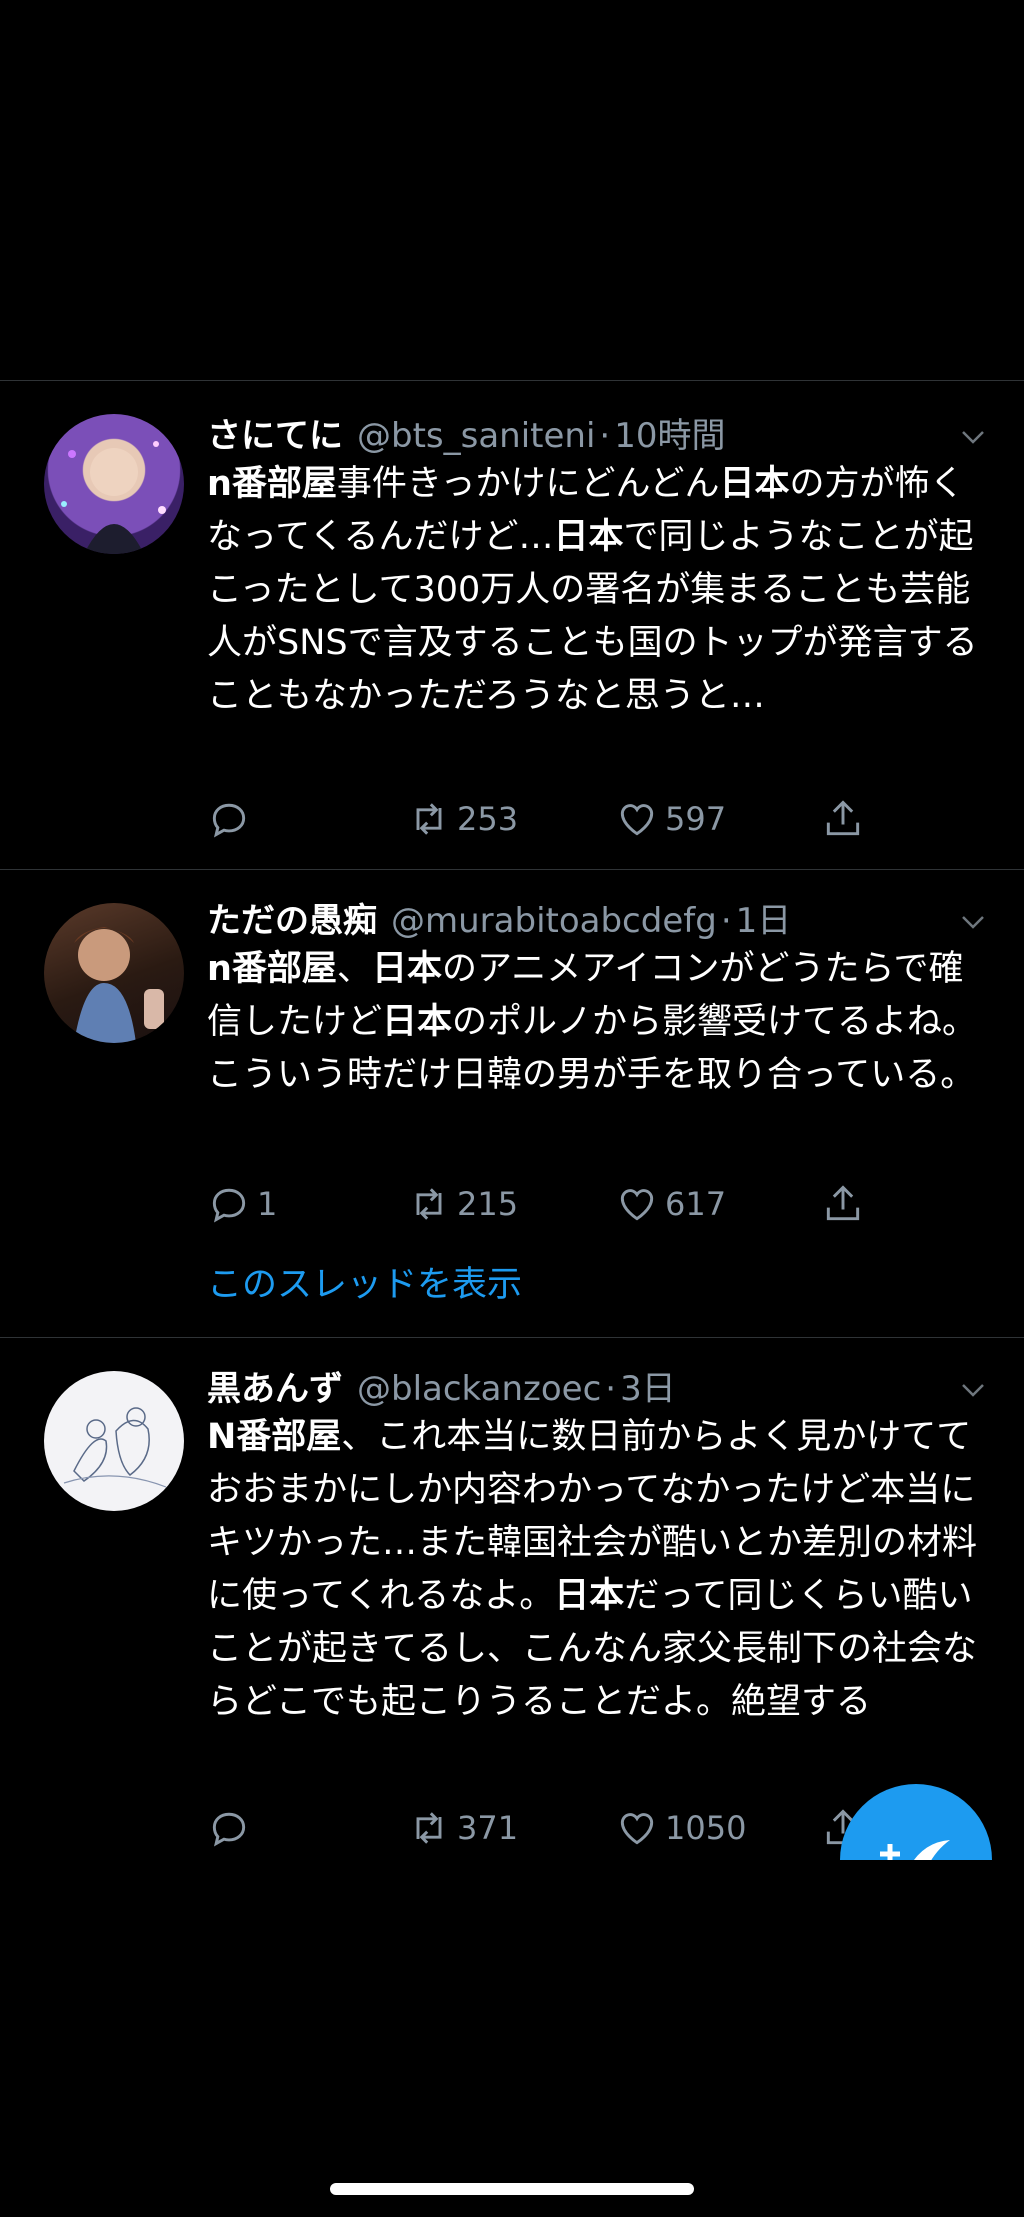 The height and width of the screenshot is (2217, 1024). I want to click on retweet-button: 371, so click(462, 1828).